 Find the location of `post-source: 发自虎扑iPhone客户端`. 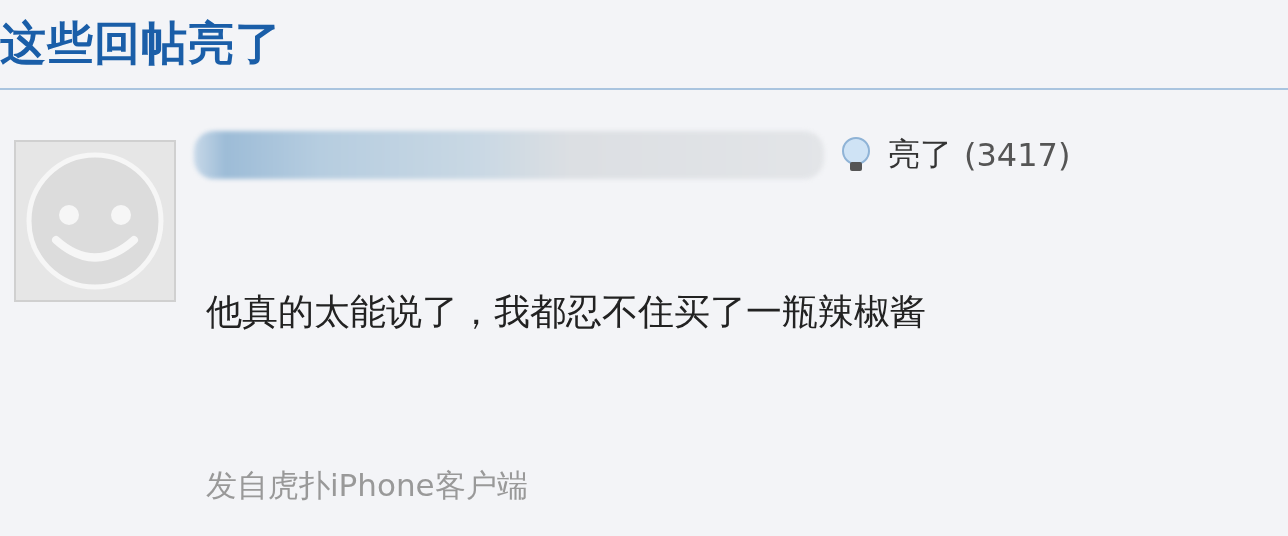

post-source: 发自虎扑iPhone客户端 is located at coordinates (367, 485).